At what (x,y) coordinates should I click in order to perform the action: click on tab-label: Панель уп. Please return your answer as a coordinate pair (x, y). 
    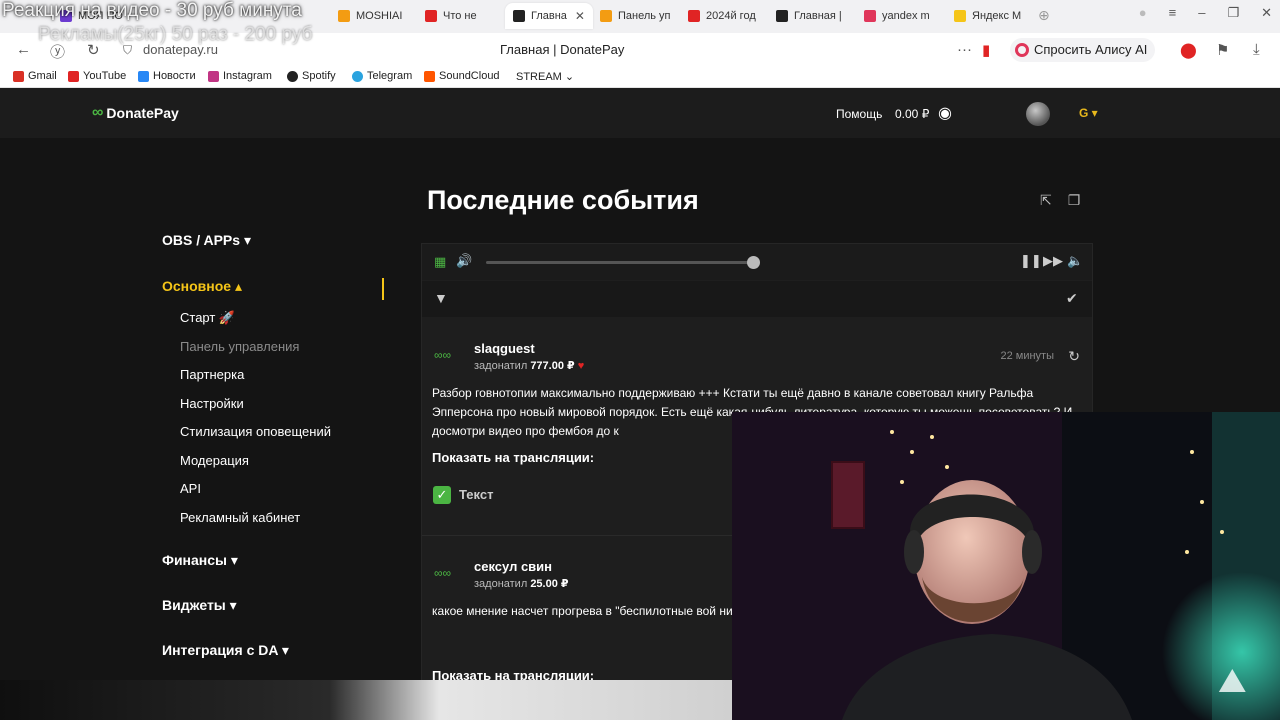
    Looking at the image, I should click on (644, 16).